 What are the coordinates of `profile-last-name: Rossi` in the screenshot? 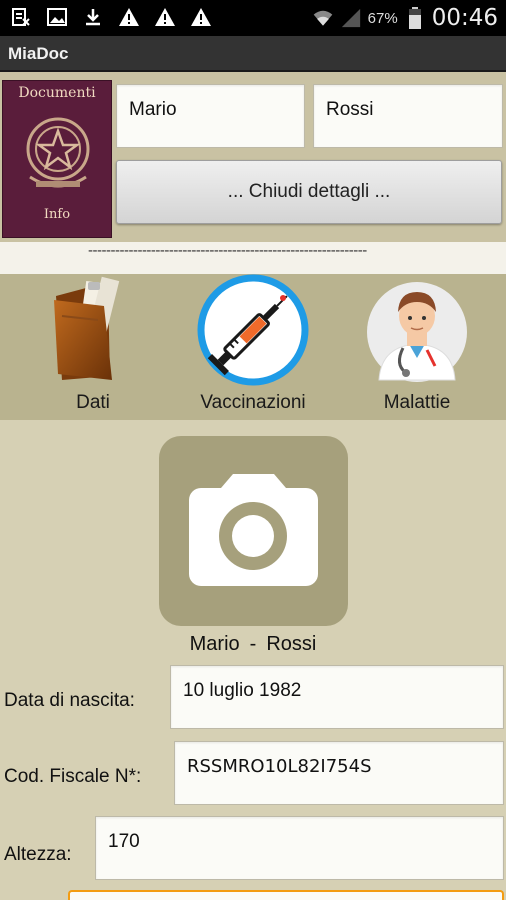 It's located at (291, 644).